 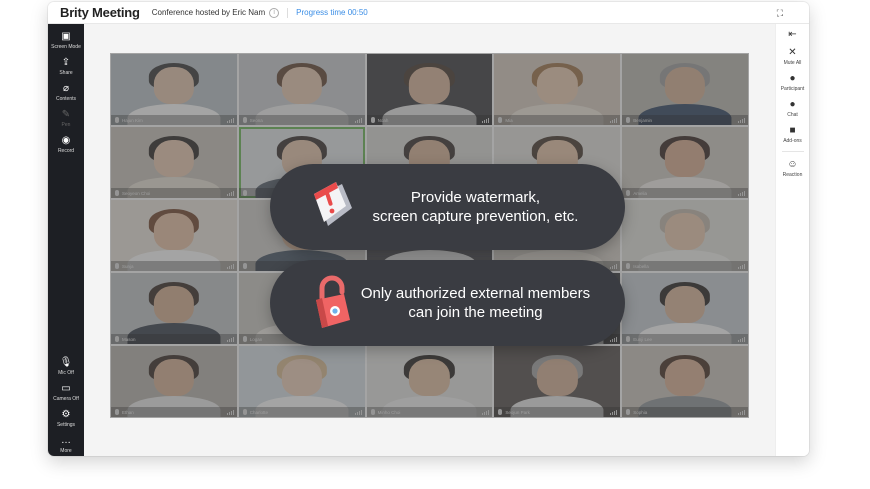 I want to click on share-button: ⇪ Share, so click(x=66, y=66).